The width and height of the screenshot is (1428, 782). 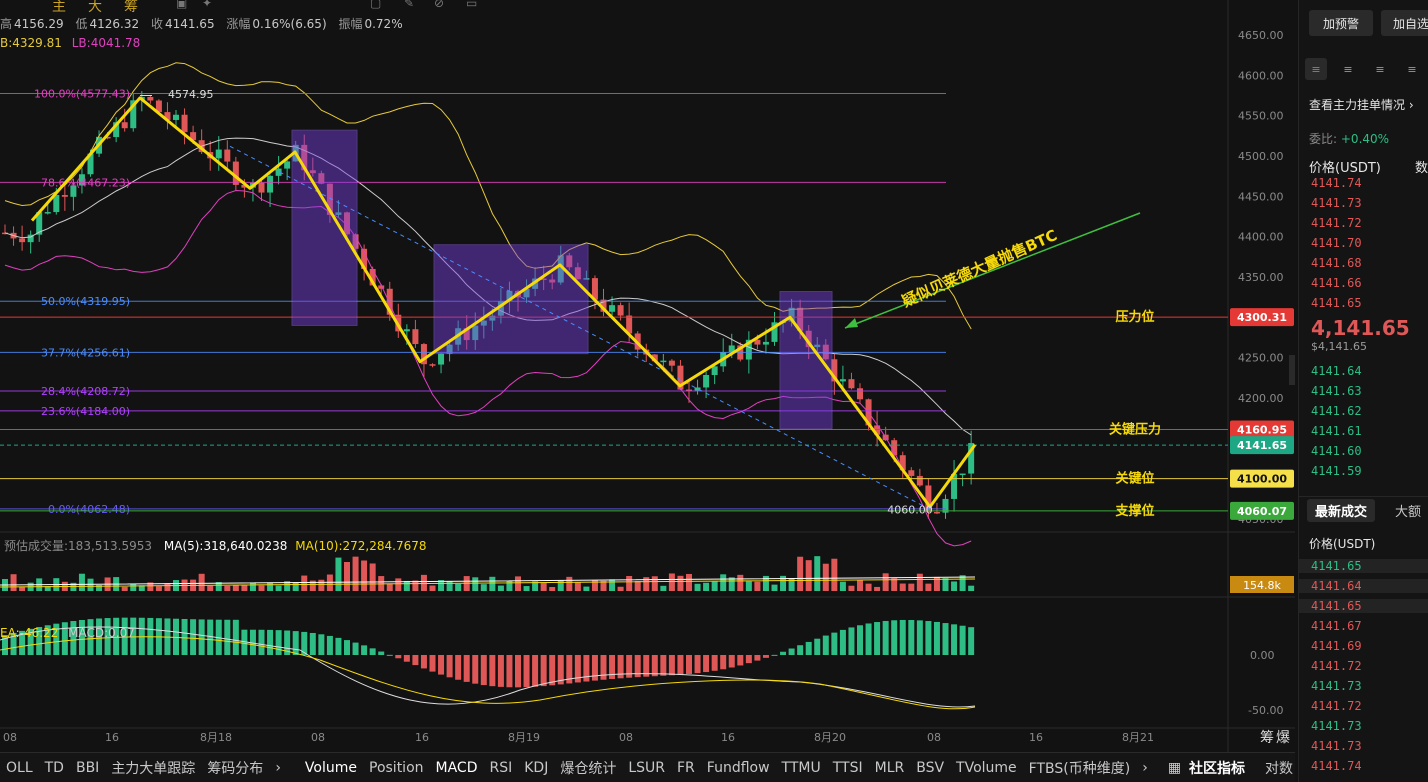 I want to click on tab-main-order: 主力大单跟踪, so click(x=153, y=768).